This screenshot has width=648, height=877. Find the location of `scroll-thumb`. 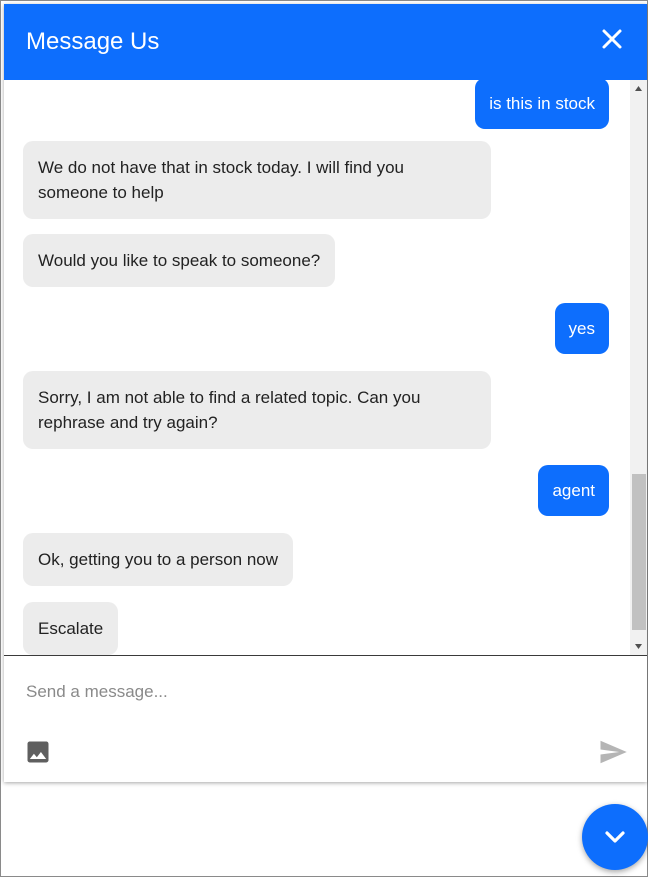

scroll-thumb is located at coordinates (639, 552).